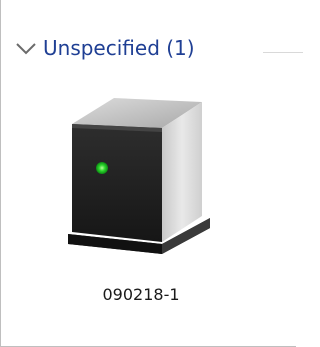 Image resolution: width=320 pixels, height=347 pixels. I want to click on status-light, so click(102, 168).